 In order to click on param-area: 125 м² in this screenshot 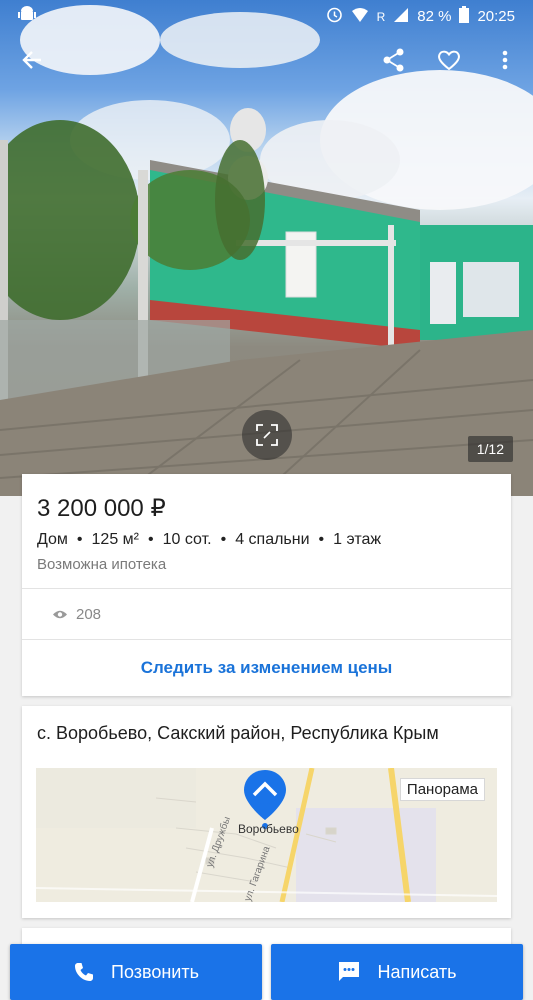, I will do `click(115, 539)`.